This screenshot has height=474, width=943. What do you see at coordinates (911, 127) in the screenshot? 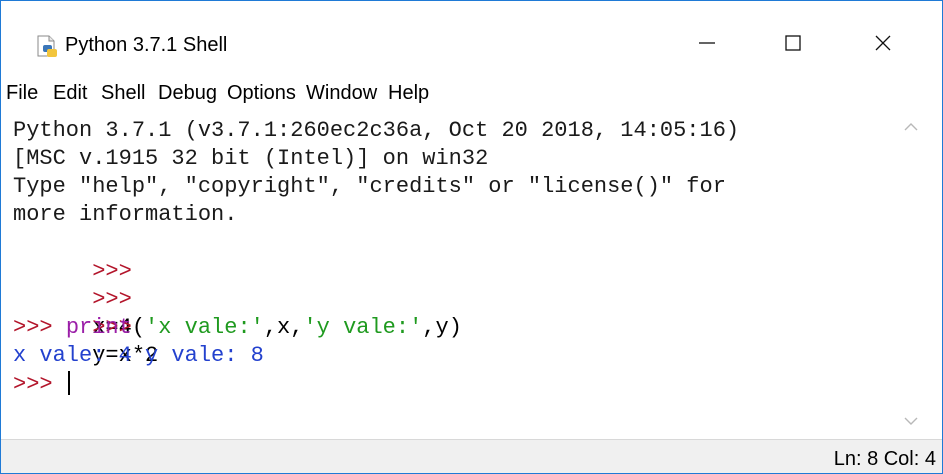
I see `scroll-up-icon` at bounding box center [911, 127].